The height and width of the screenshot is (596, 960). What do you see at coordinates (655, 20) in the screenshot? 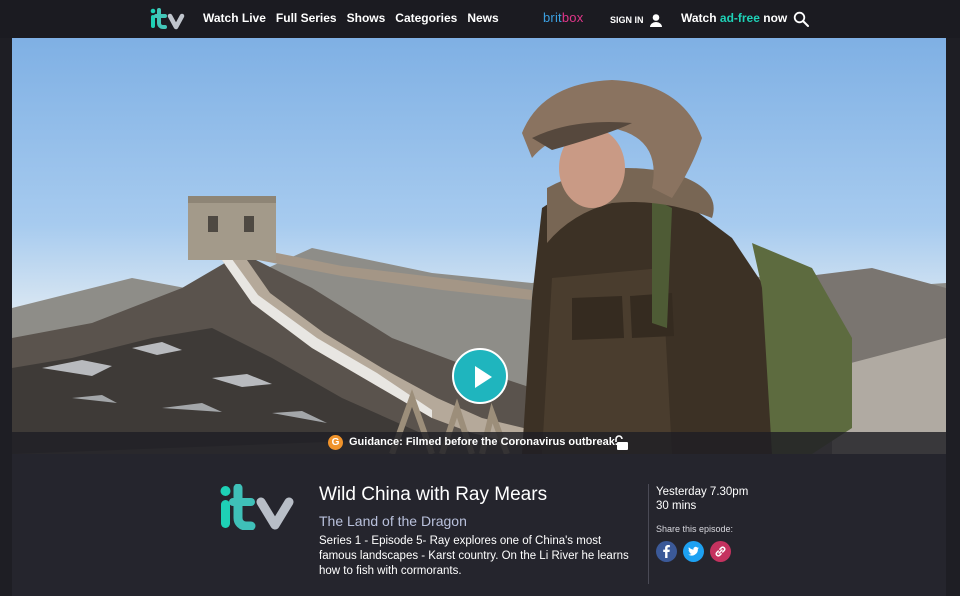
I see `user-icon` at bounding box center [655, 20].